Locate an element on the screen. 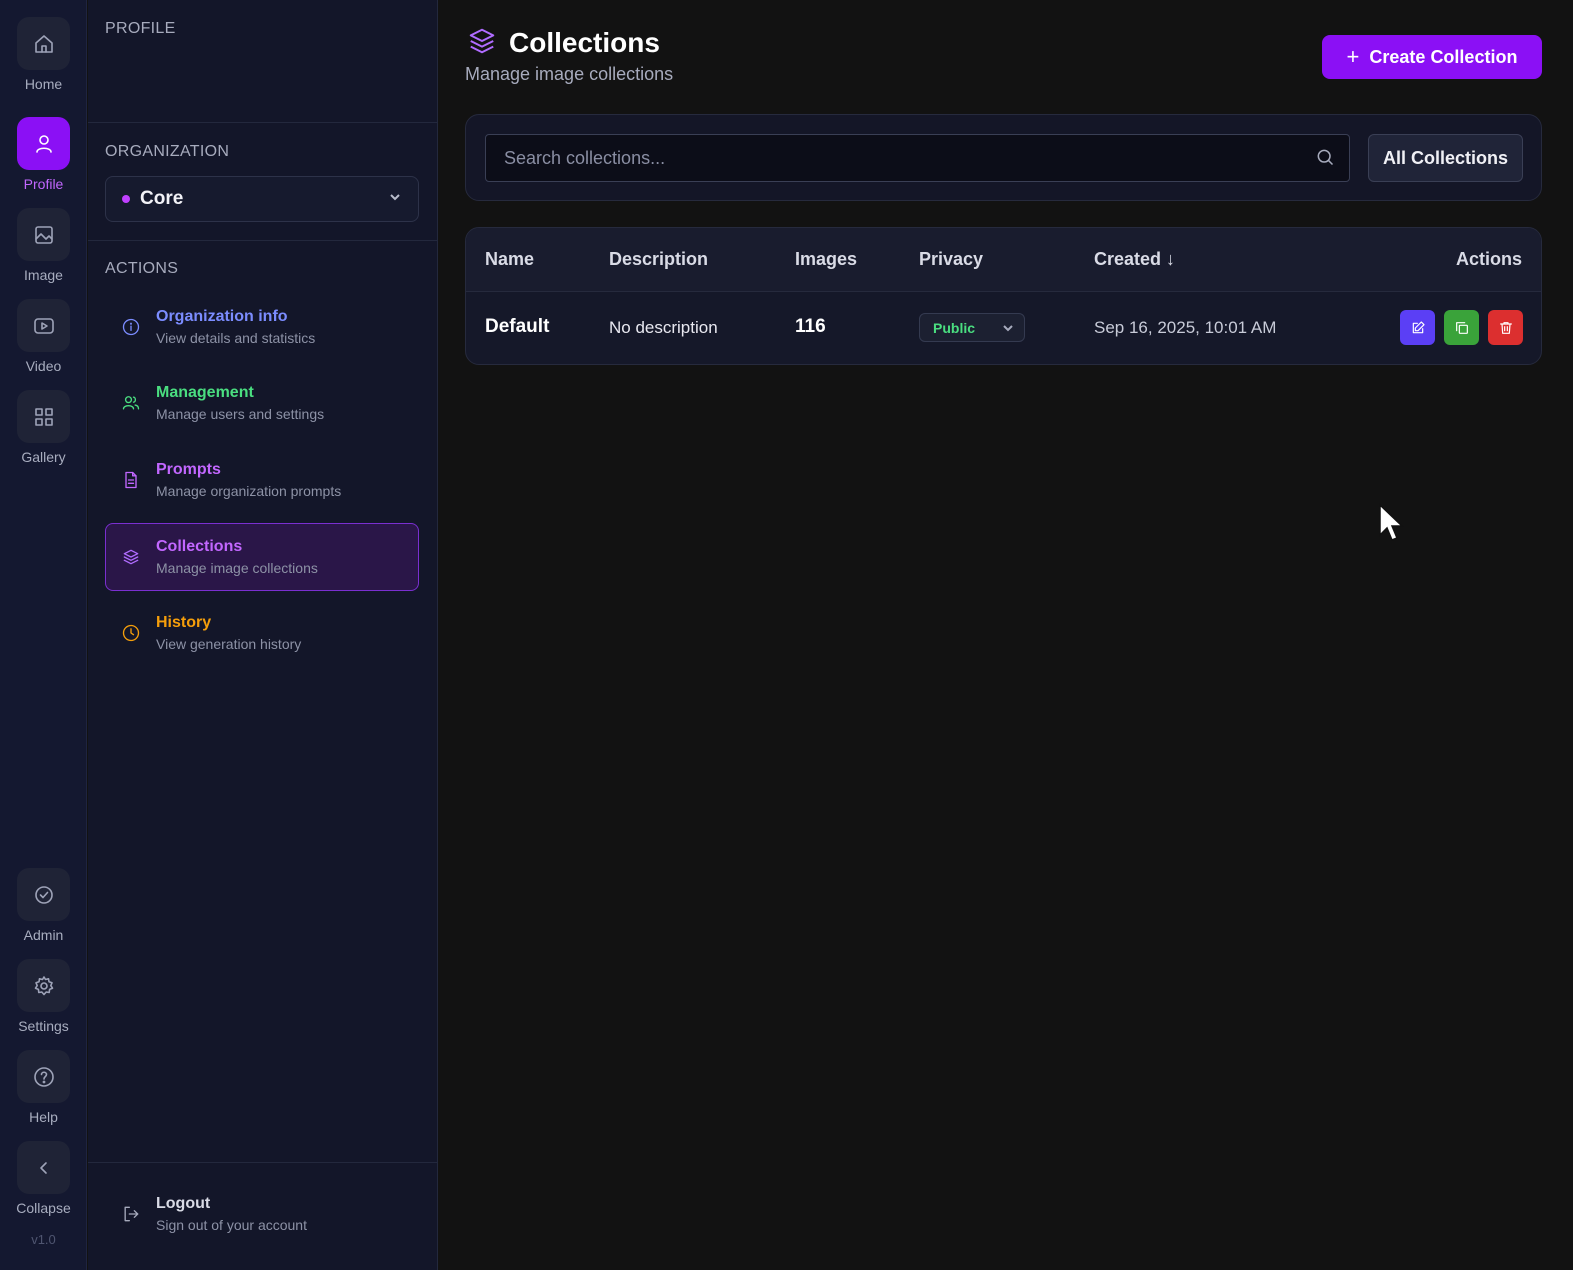  column-header-actions: Actions is located at coordinates (1489, 259).